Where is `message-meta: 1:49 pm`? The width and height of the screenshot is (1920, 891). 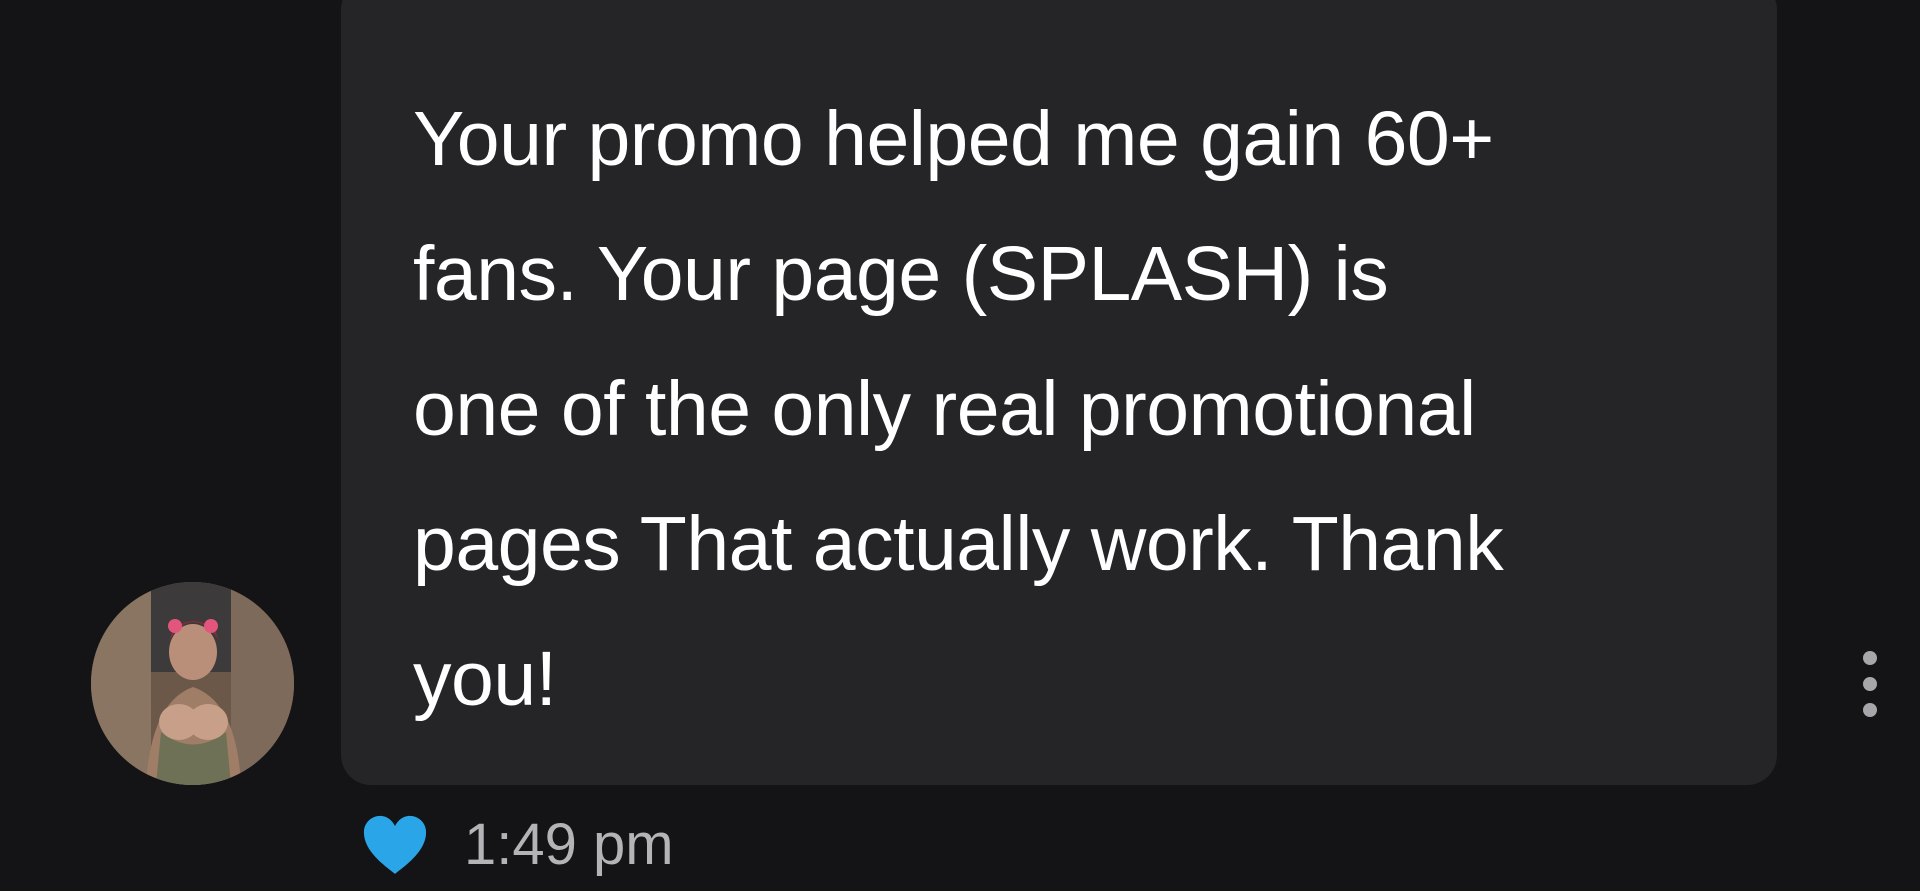
message-meta: 1:49 pm is located at coordinates (517, 845).